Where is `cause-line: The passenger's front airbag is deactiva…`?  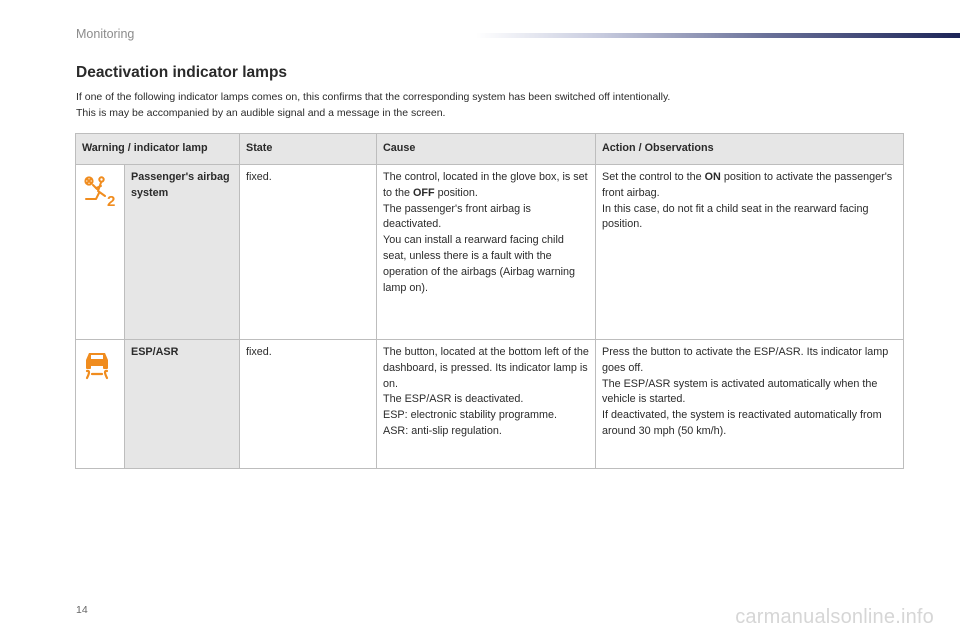 cause-line: The passenger's front airbag is deactiva… is located at coordinates (457, 216).